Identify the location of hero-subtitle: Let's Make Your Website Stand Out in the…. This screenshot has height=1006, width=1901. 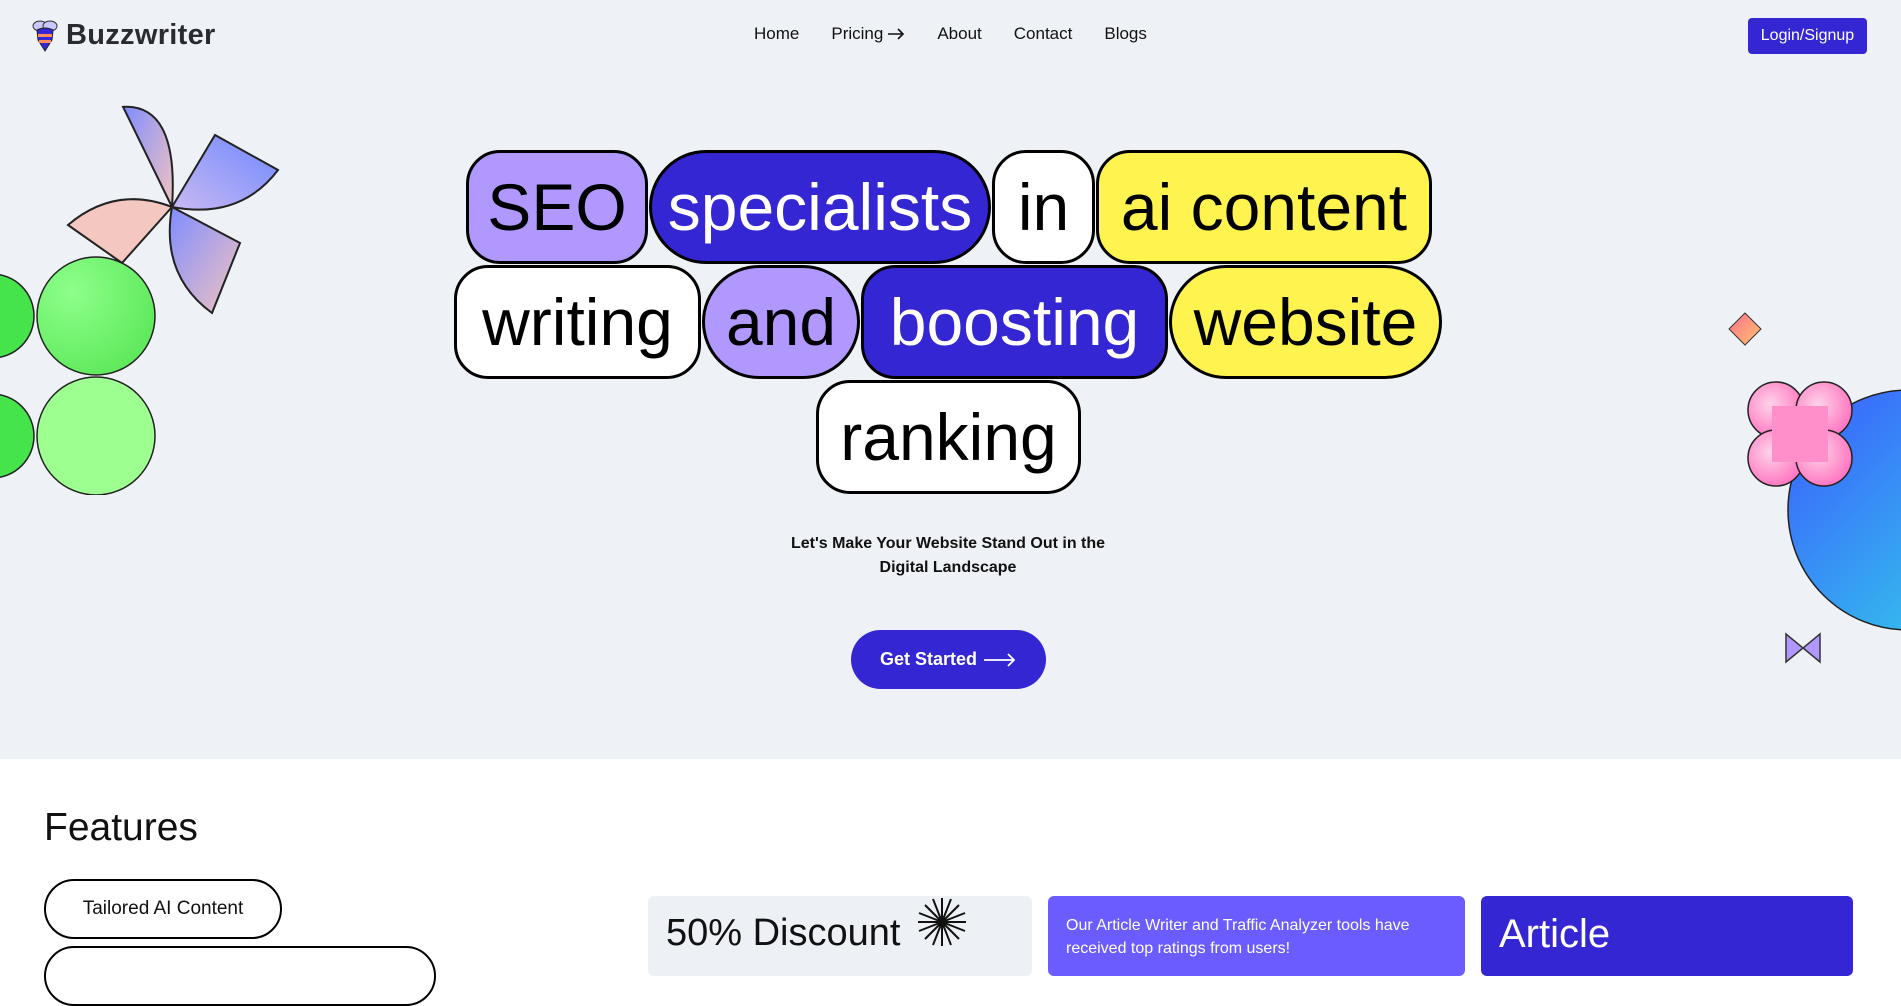
(948, 555).